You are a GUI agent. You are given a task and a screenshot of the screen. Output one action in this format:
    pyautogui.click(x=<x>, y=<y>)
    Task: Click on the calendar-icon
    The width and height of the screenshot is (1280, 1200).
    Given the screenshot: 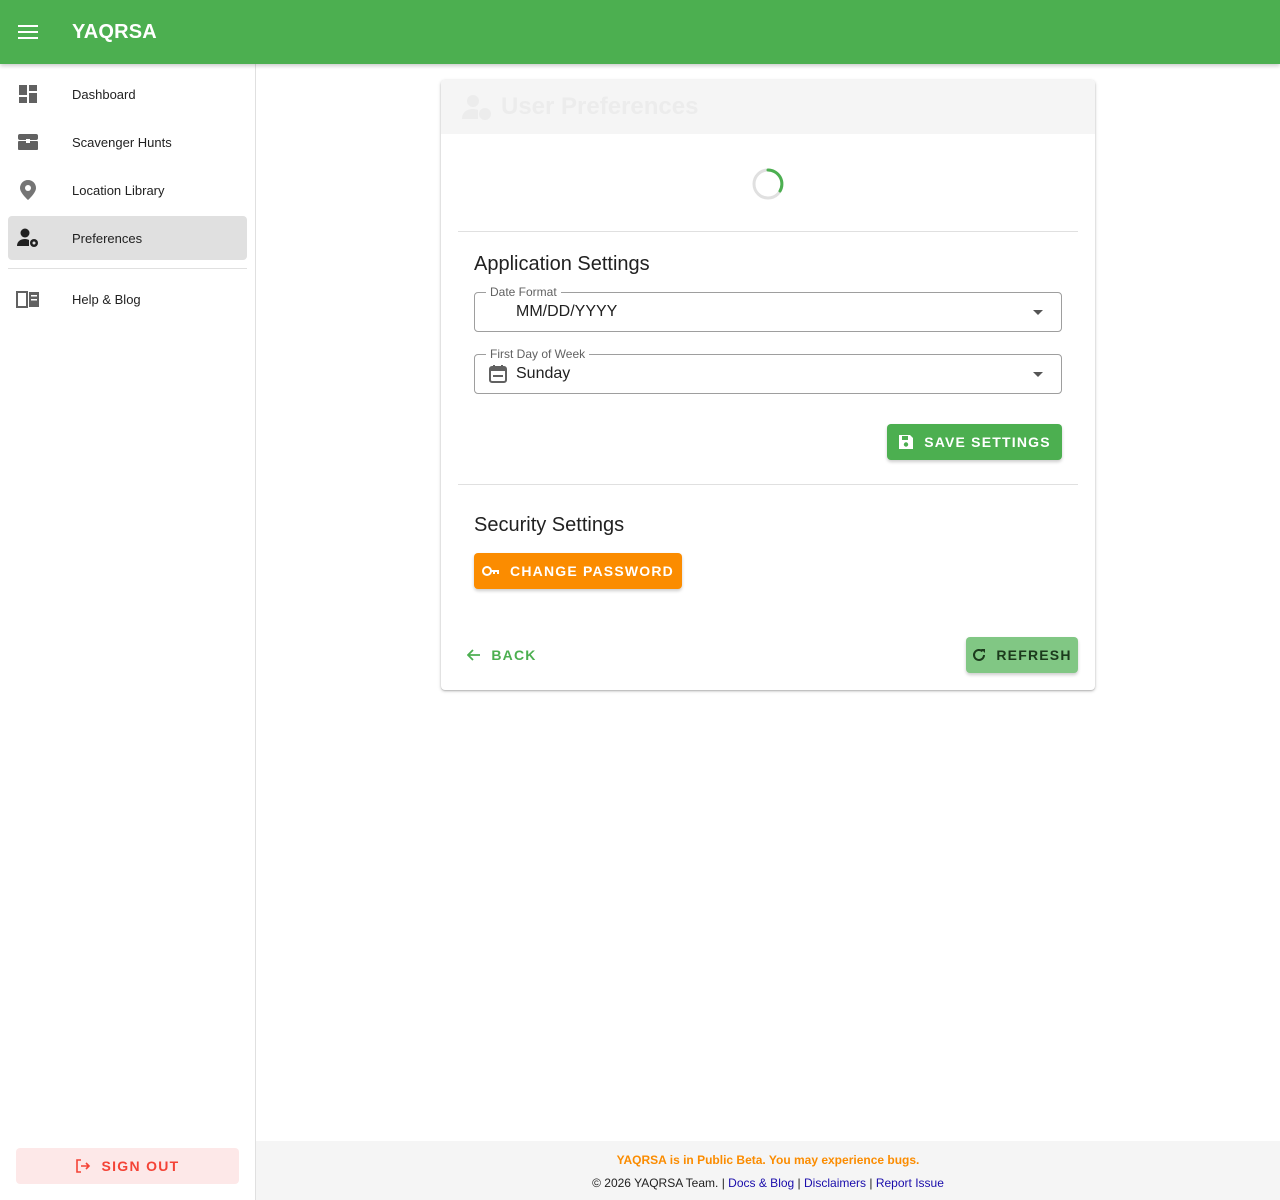 What is the action you would take?
    pyautogui.click(x=498, y=374)
    